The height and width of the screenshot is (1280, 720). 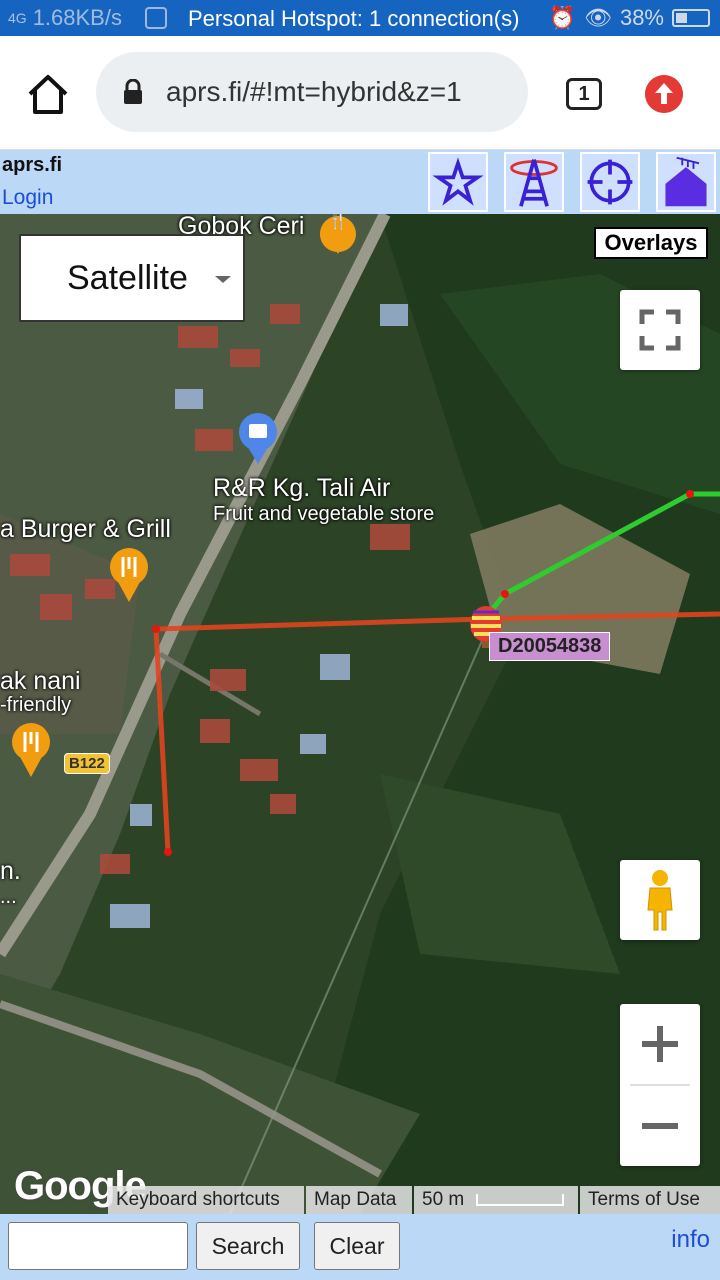 I want to click on scale-bar: 50 m, so click(x=496, y=1200).